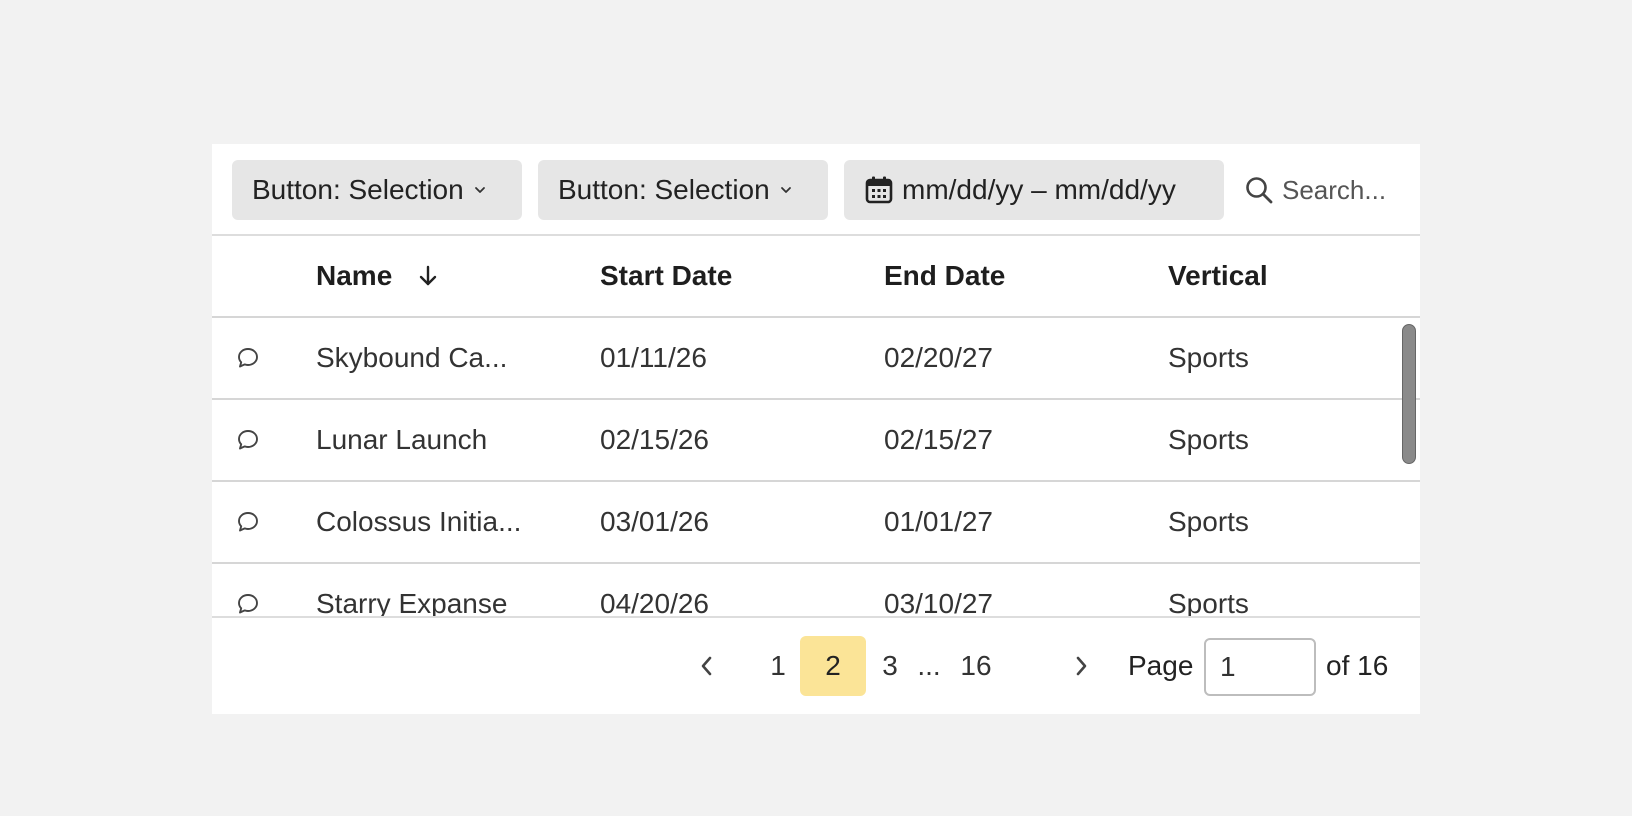 Image resolution: width=1632 pixels, height=816 pixels. I want to click on column-header-end-date: End Date, so click(944, 276).